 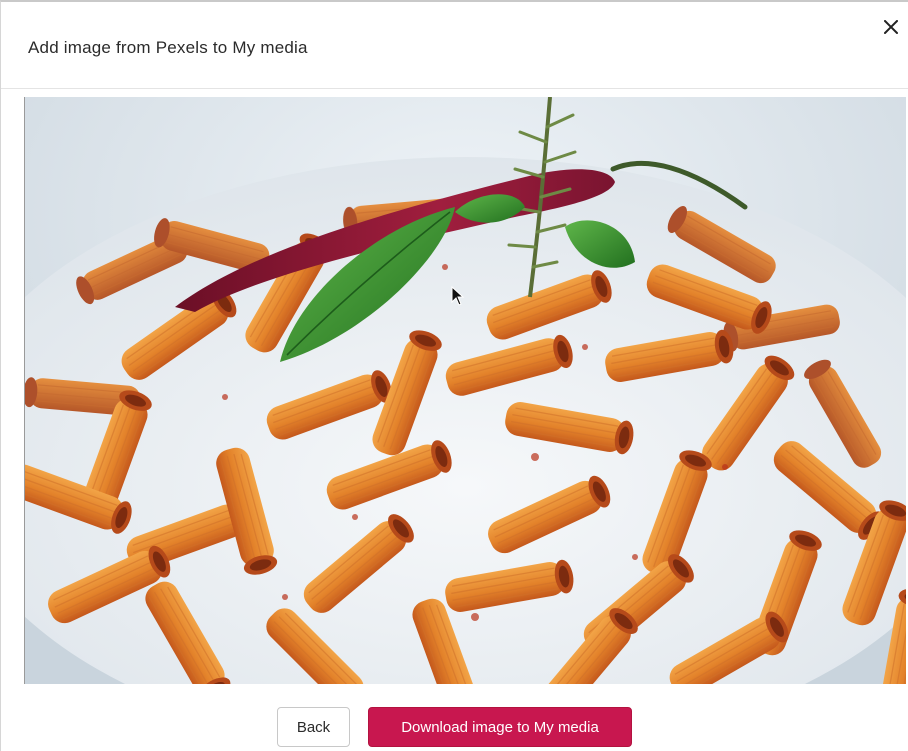 I want to click on header-divider, so click(x=454, y=88).